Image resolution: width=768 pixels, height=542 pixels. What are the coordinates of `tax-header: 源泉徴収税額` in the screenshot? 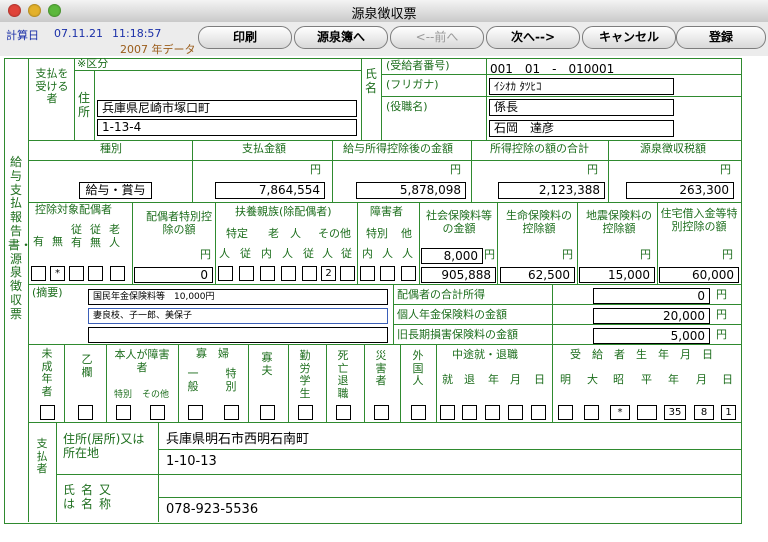 It's located at (673, 148).